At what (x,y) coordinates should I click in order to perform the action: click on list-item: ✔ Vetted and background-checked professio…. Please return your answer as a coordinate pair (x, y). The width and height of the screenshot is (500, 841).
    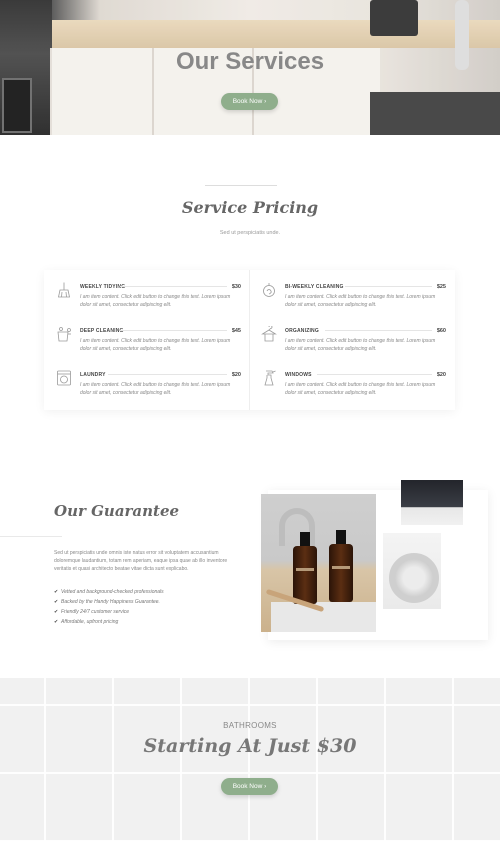
    Looking at the image, I should click on (109, 592).